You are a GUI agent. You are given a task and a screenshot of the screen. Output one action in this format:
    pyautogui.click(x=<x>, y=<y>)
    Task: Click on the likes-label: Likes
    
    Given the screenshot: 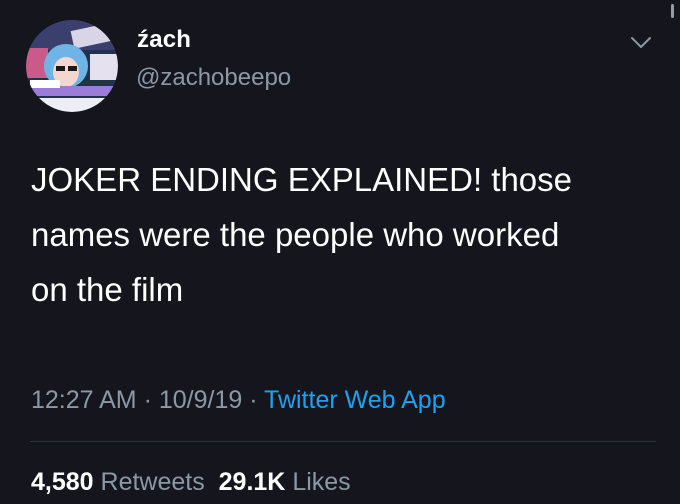 What is the action you would take?
    pyautogui.click(x=321, y=482)
    